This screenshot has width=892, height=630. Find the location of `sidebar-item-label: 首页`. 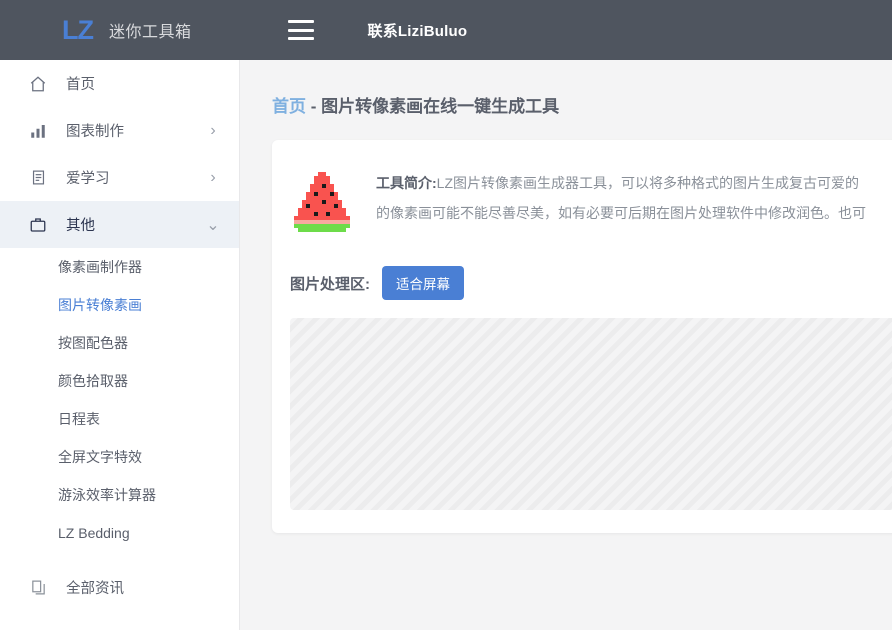

sidebar-item-label: 首页 is located at coordinates (80, 85).